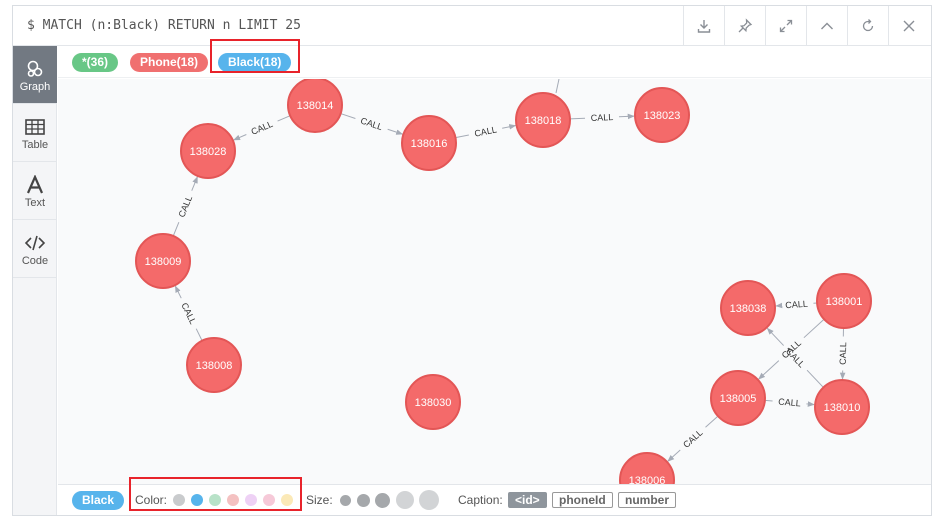  Describe the element at coordinates (35, 86) in the screenshot. I see `sidebar-item-label: Graph` at that location.